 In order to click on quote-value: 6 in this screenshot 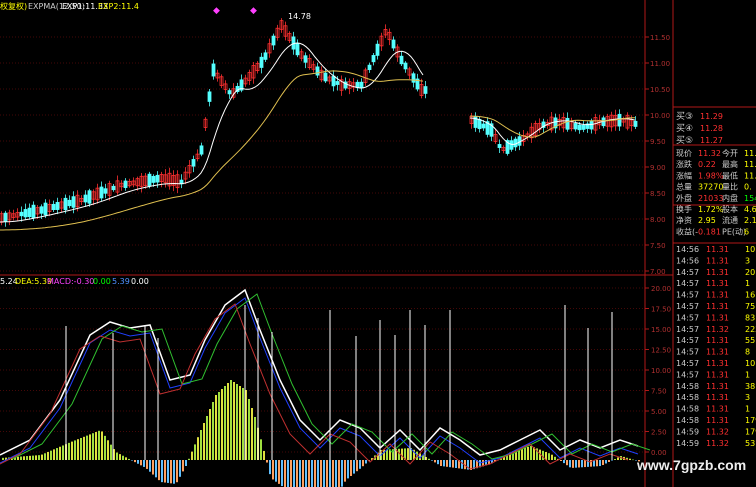, I will do `click(746, 231)`.